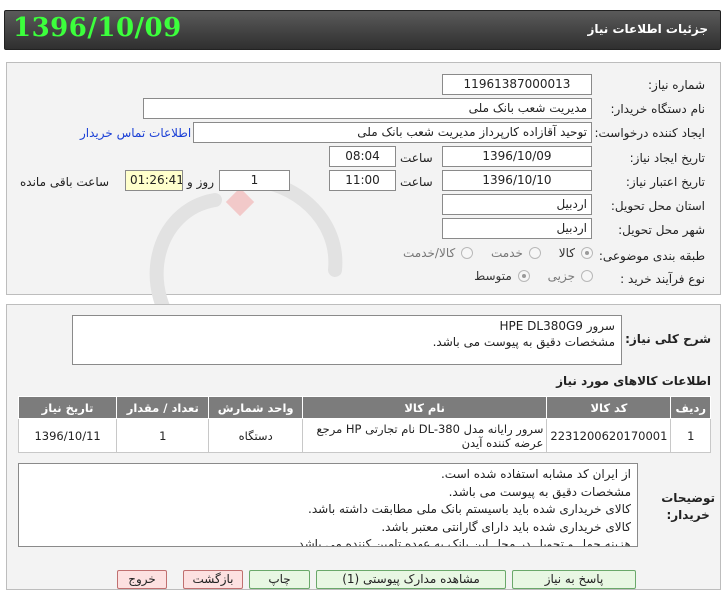  Describe the element at coordinates (502, 276) in the screenshot. I see `process-option-medium: متوسط` at that location.